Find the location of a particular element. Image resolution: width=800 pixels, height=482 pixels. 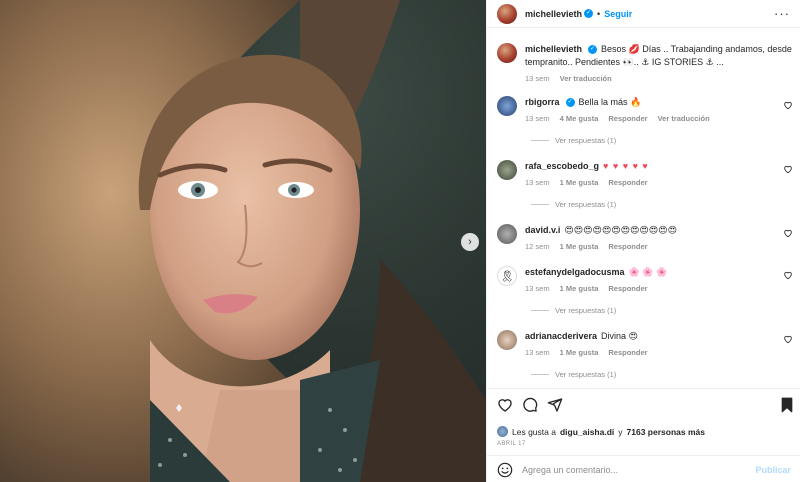

comment-username: estefanydelgadocusma is located at coordinates (575, 272).